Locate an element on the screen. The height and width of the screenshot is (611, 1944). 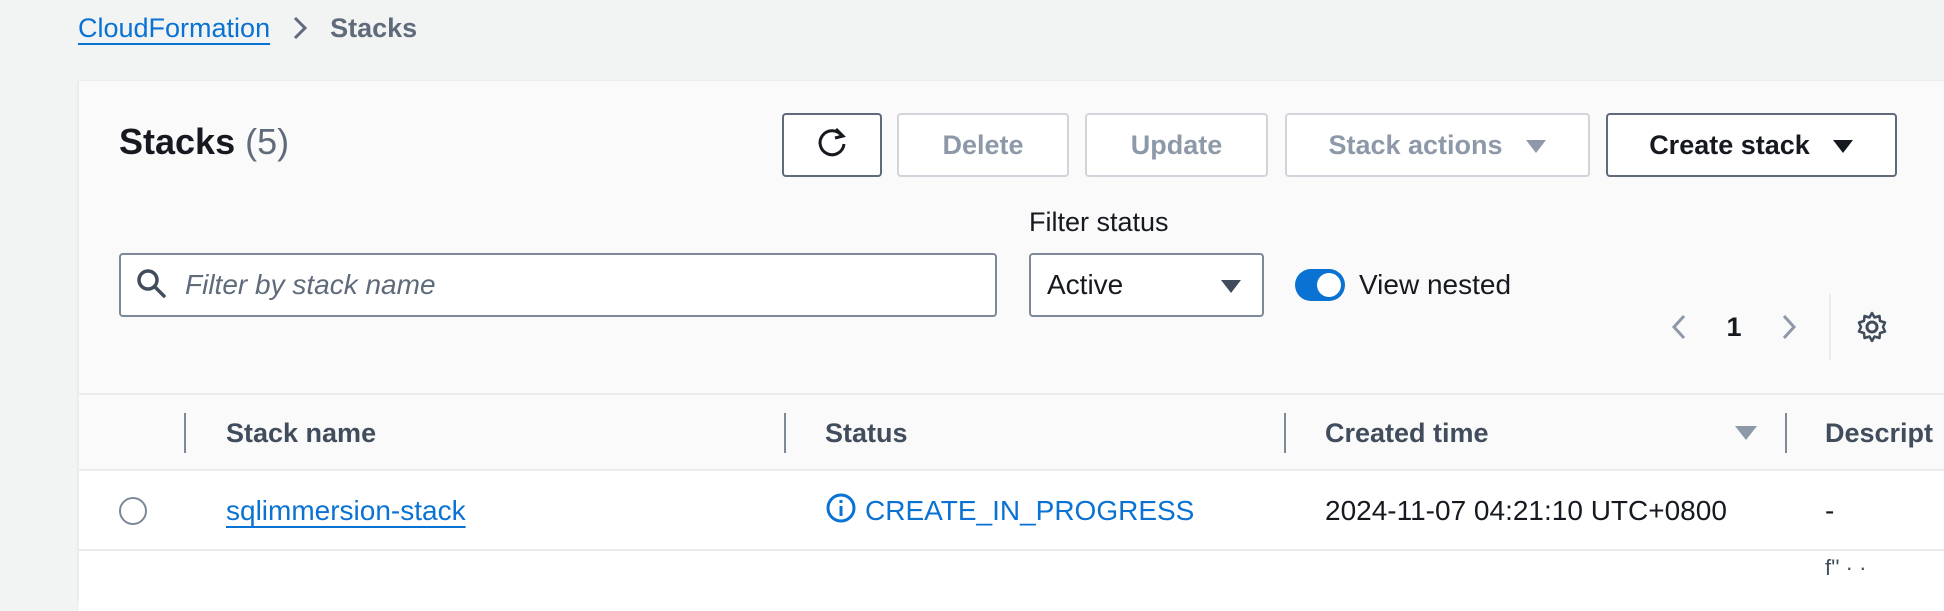
created-time-cell: 2024-11-07 04:21:10 UTC+0800 is located at coordinates (1526, 510).